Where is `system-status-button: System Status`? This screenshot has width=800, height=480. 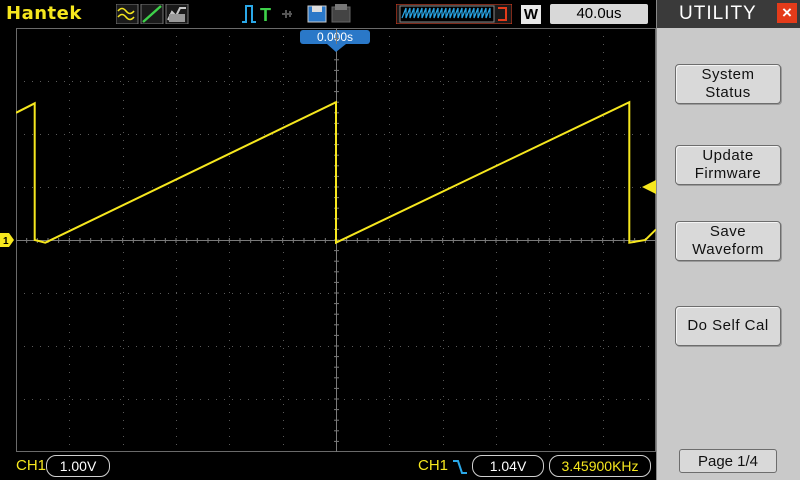
system-status-button: System Status is located at coordinates (728, 84).